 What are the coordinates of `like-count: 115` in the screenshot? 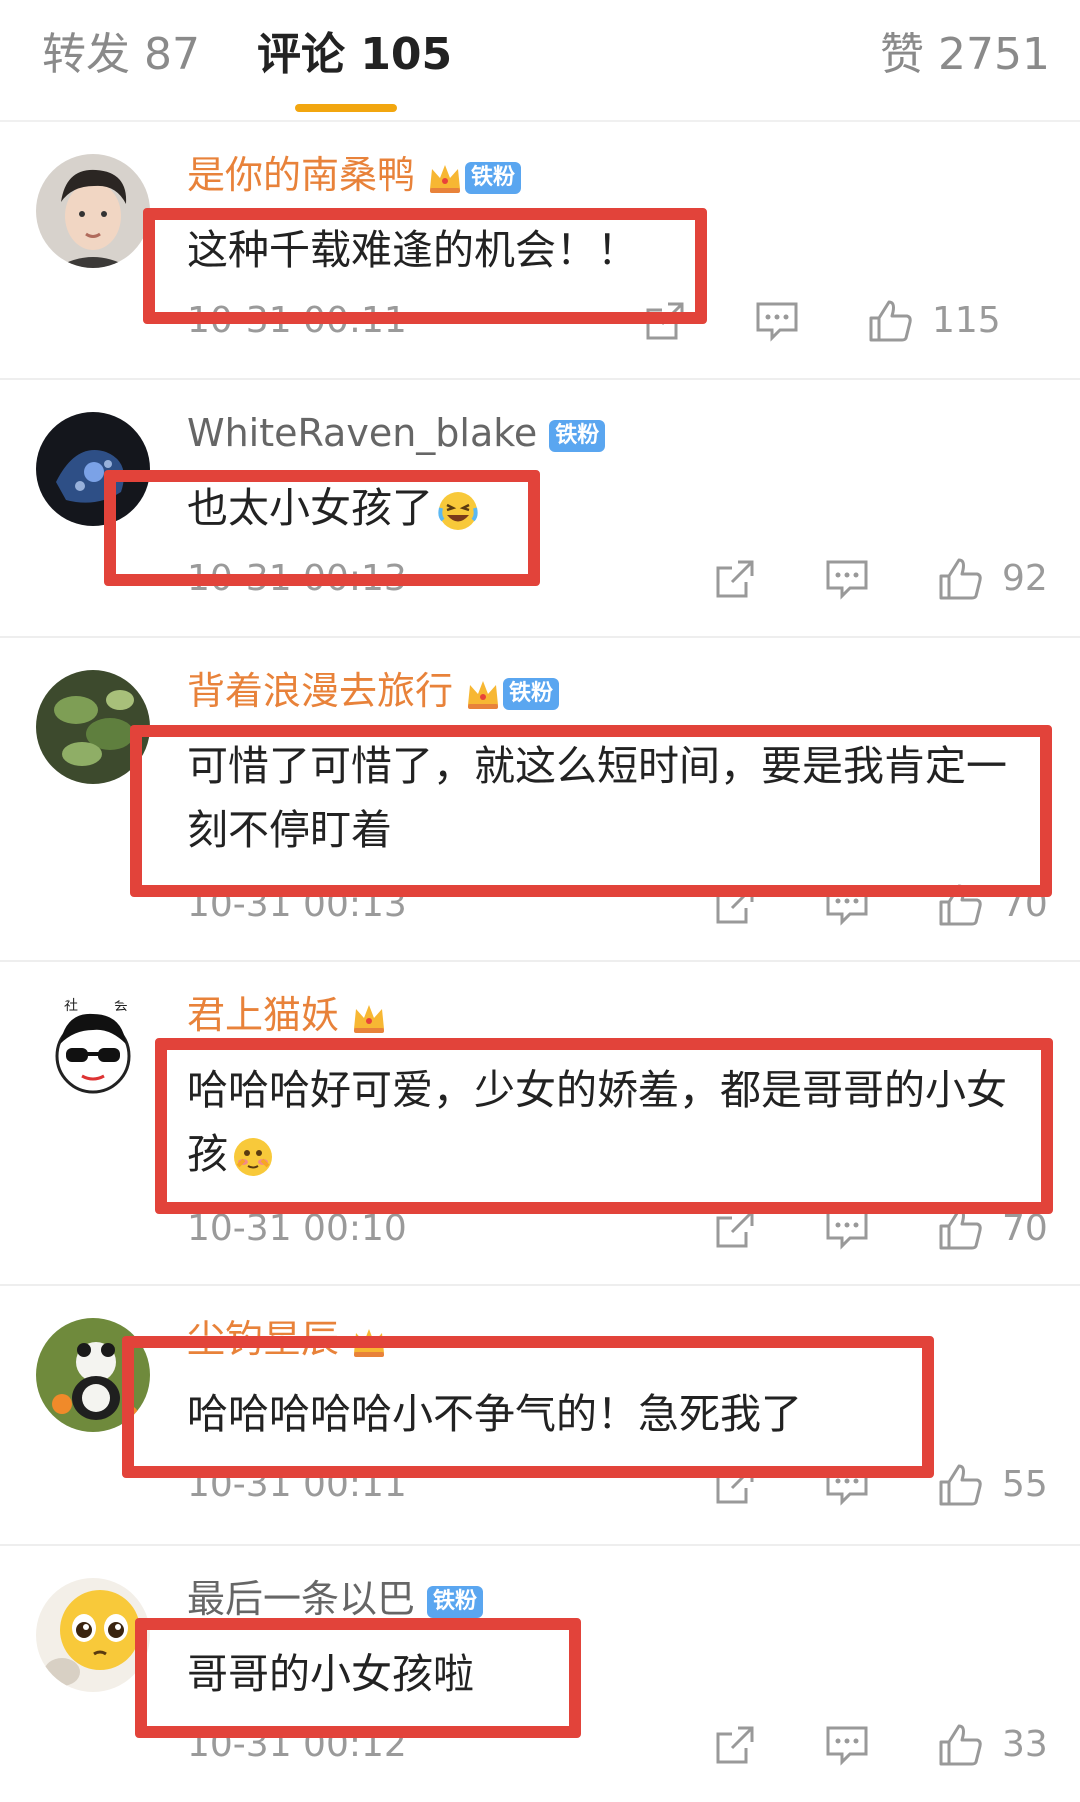 It's located at (966, 320).